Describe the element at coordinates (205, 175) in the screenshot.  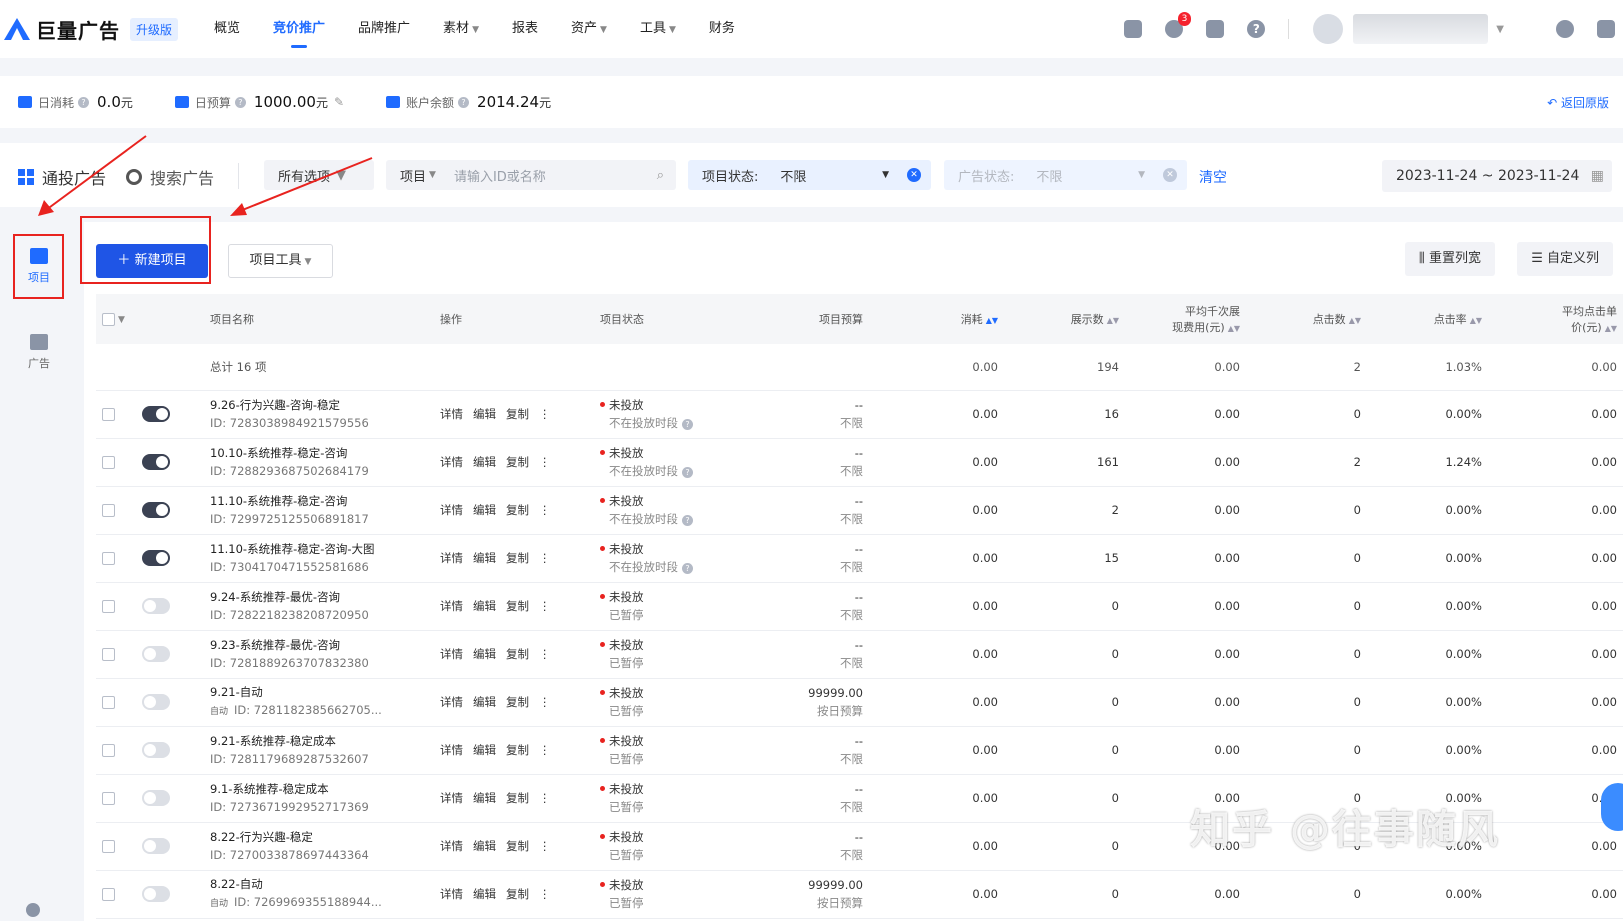
I see `annotation-arrows` at that location.